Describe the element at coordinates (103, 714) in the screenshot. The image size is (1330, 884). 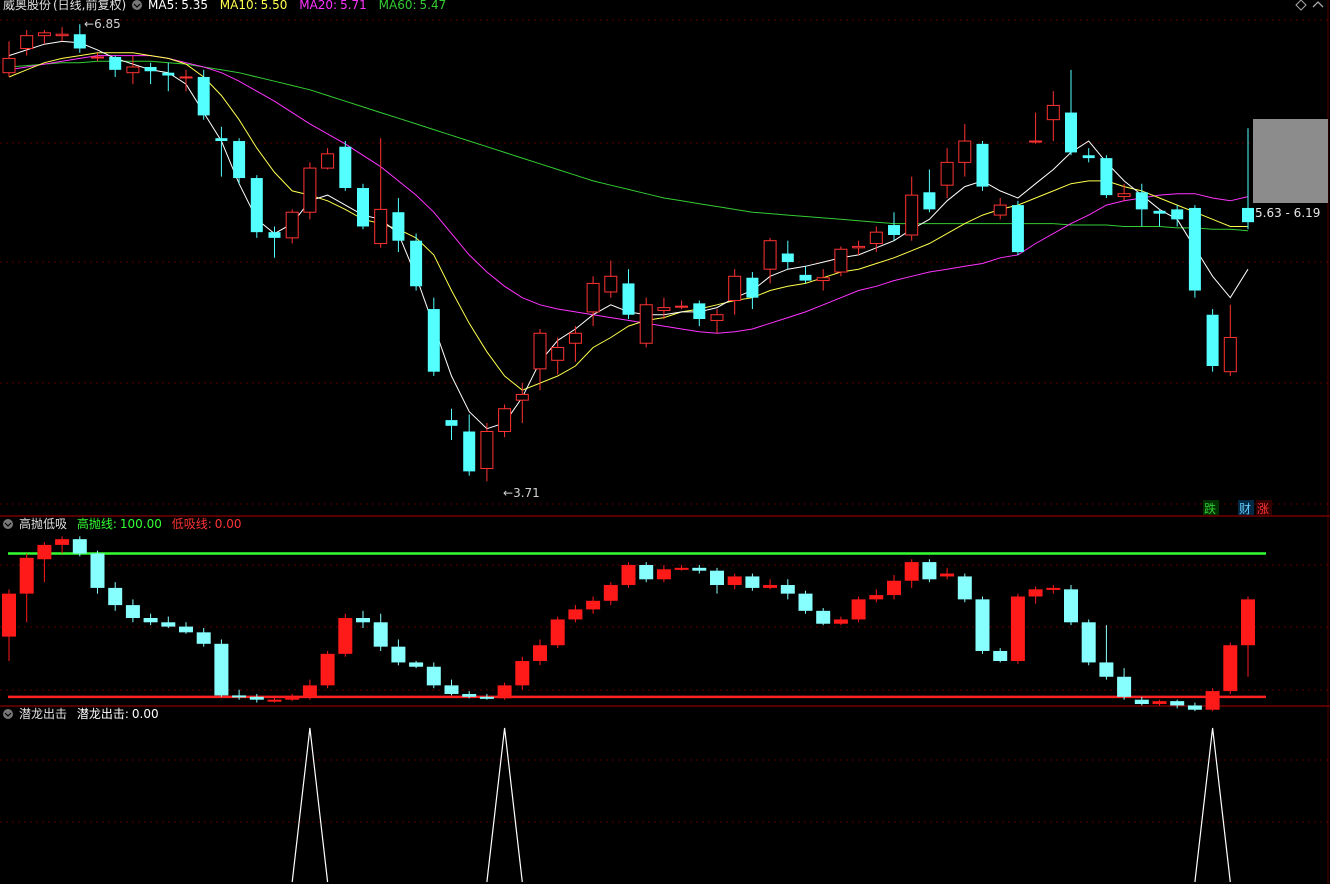
I see `dragon-label: 潜龙出击:` at that location.